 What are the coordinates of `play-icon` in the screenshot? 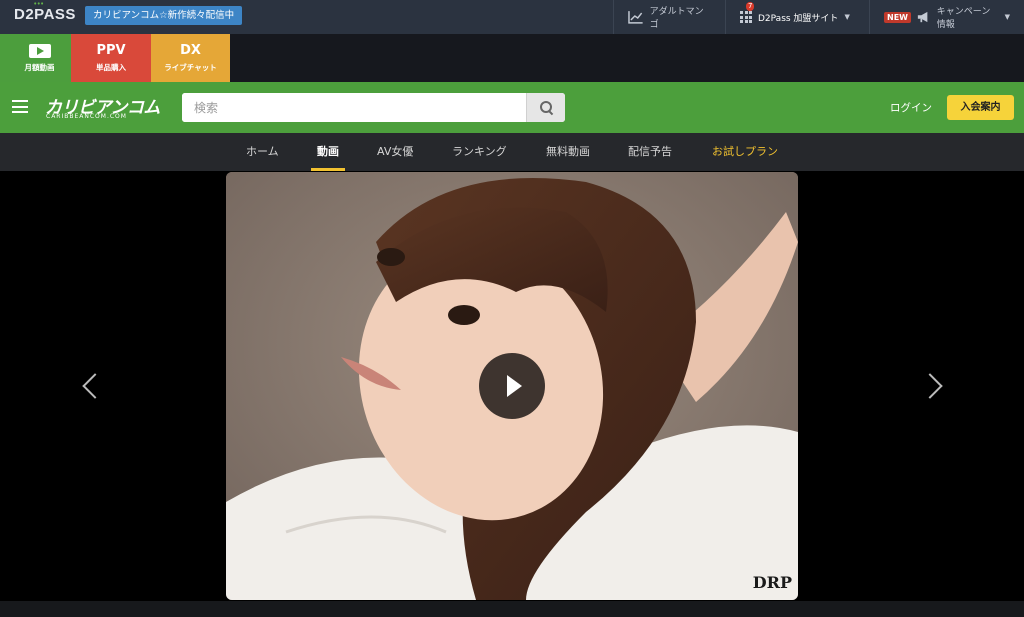 It's located at (39, 50).